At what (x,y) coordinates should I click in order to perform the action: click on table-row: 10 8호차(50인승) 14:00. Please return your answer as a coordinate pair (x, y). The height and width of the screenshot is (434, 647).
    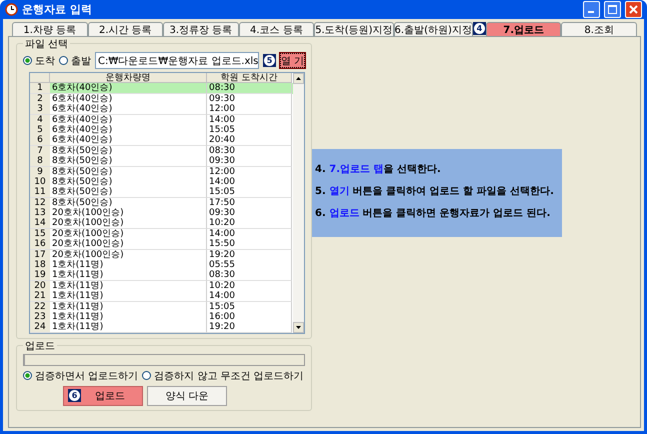
    Looking at the image, I should click on (161, 182).